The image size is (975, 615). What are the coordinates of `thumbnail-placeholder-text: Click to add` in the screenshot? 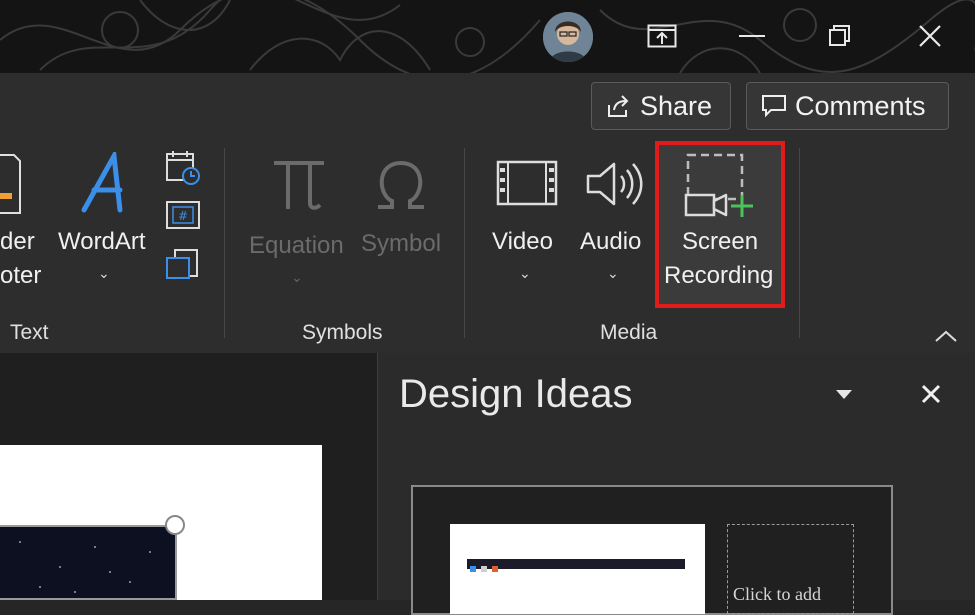 It's located at (777, 594).